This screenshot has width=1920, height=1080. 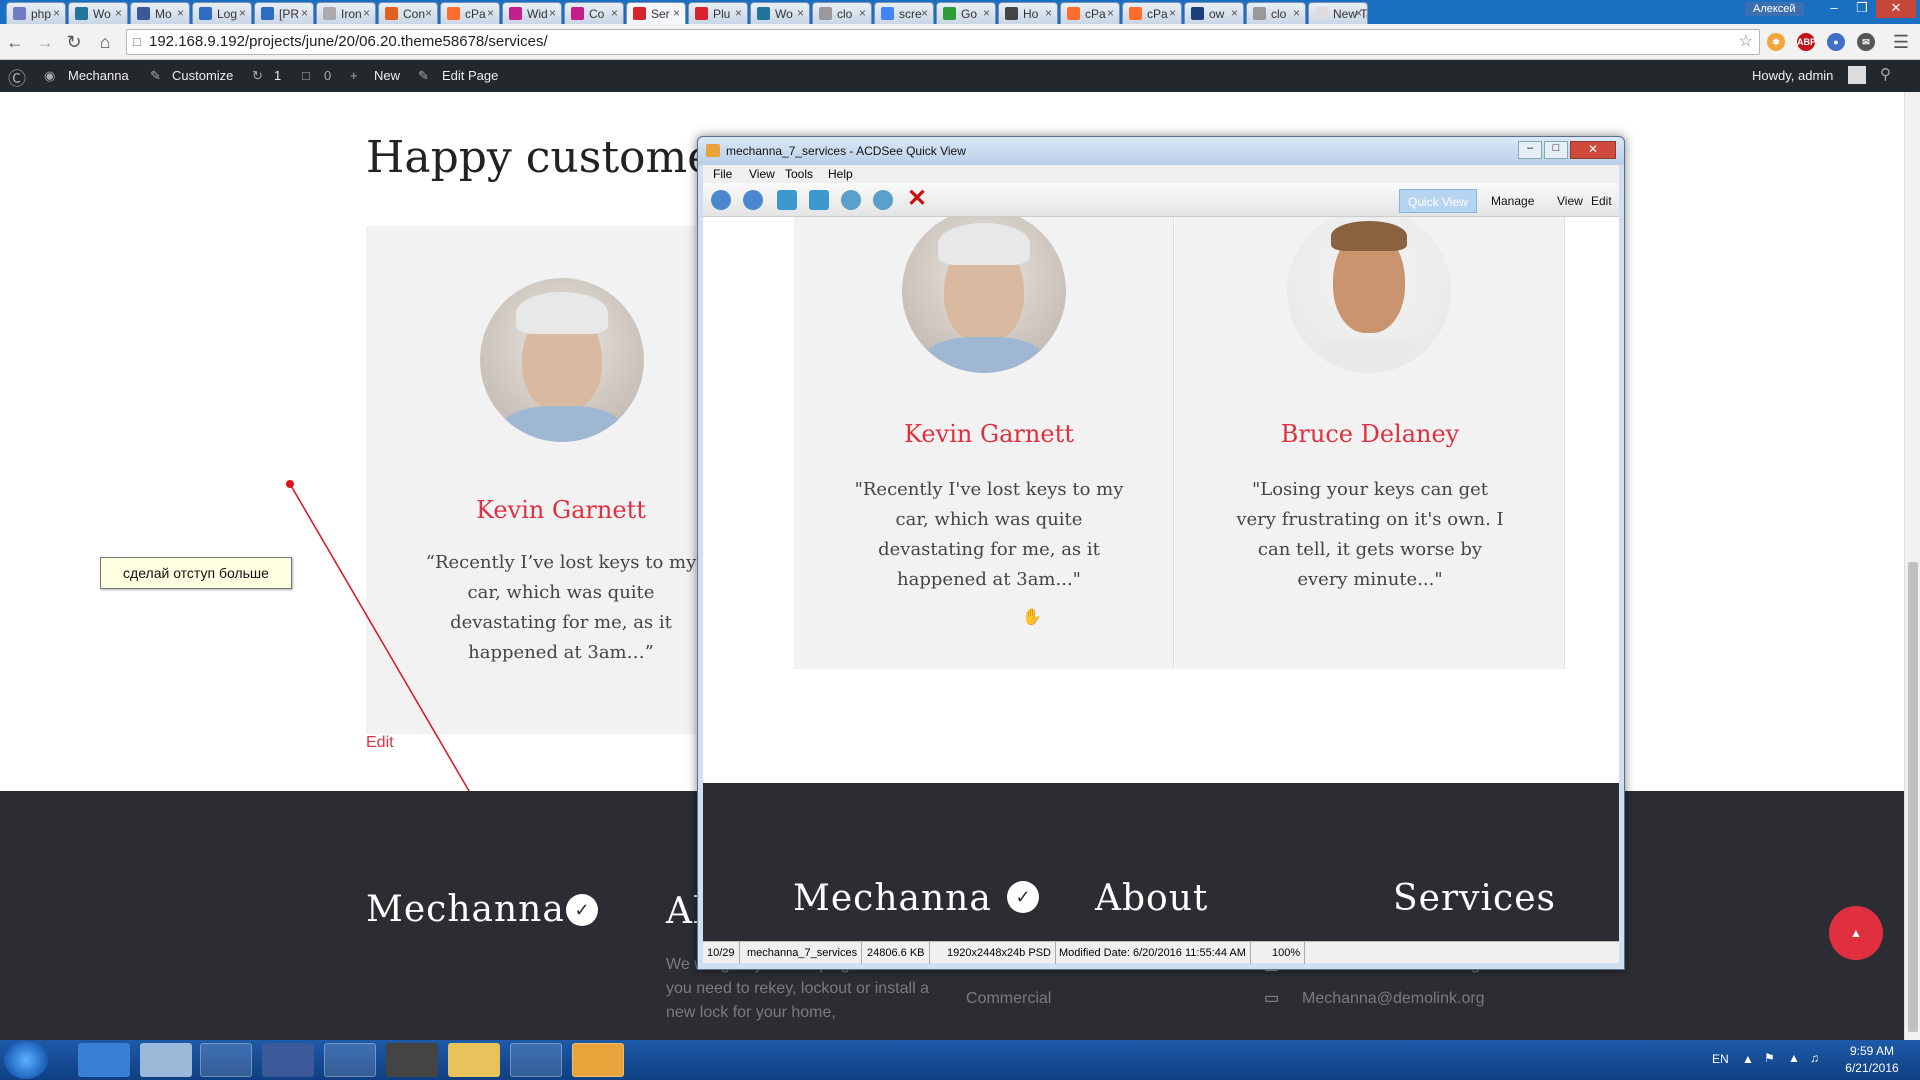 I want to click on menu-tools: Tools, so click(x=799, y=174).